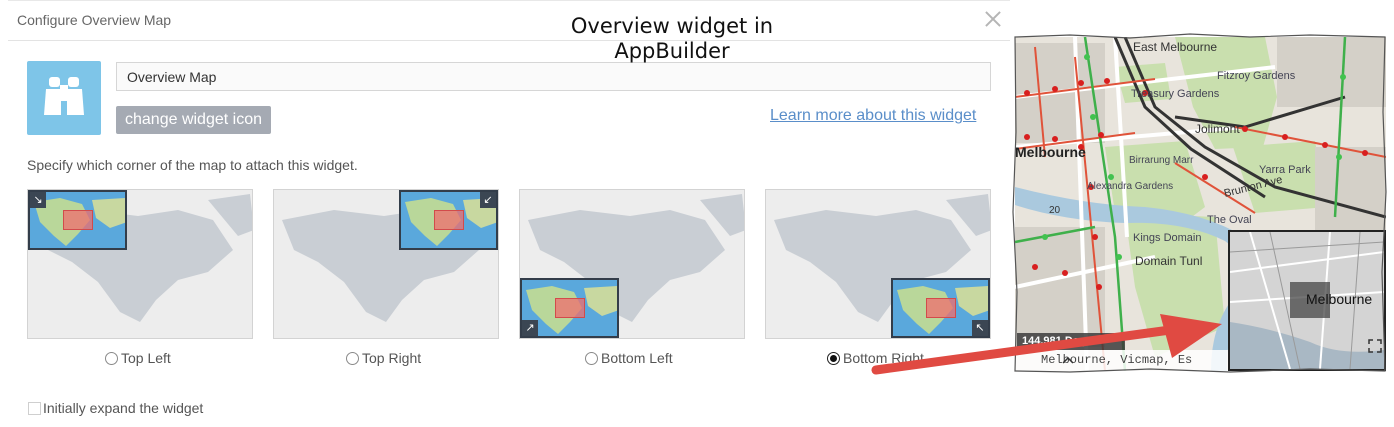 The width and height of the screenshot is (1394, 427). Describe the element at coordinates (193, 120) in the screenshot. I see `change-widget-icon-button: change widget icon` at that location.